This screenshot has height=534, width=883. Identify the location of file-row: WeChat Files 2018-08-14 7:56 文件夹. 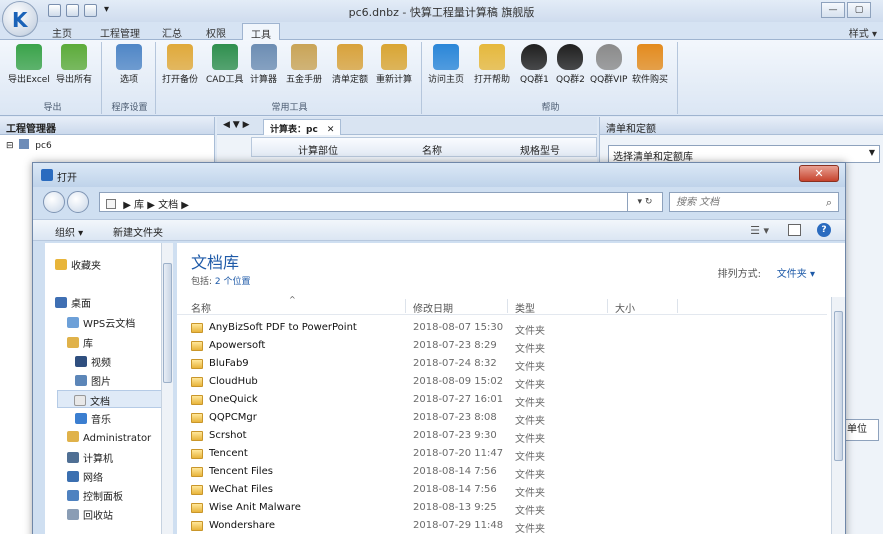
(502, 490).